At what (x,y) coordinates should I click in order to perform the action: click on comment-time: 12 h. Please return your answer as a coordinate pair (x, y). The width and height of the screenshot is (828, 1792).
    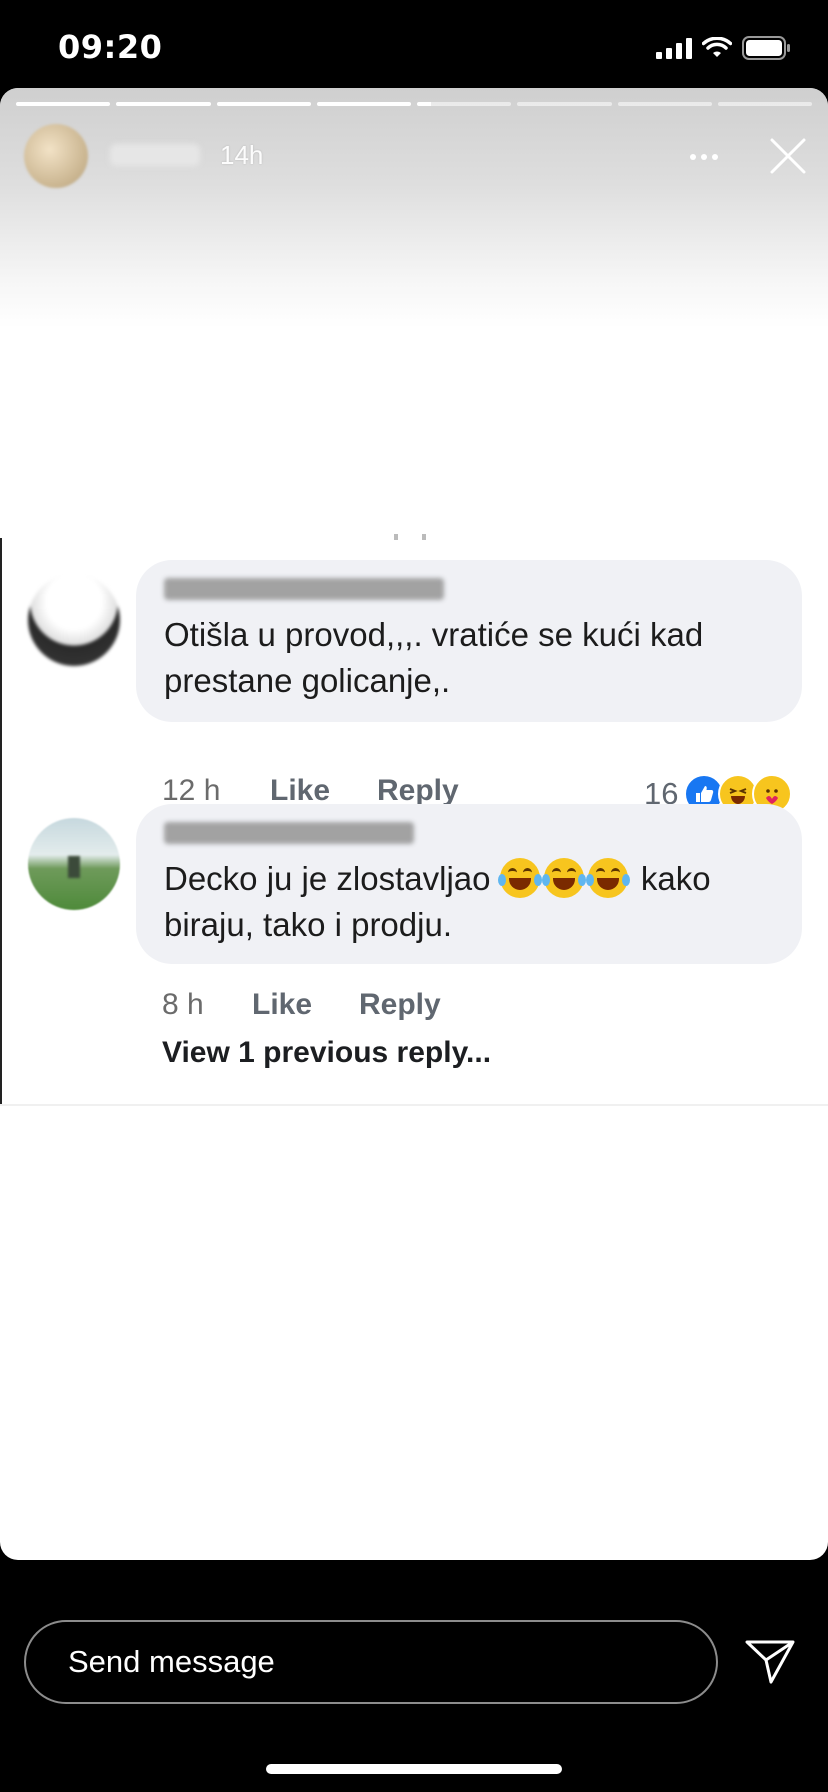
    Looking at the image, I should click on (191, 790).